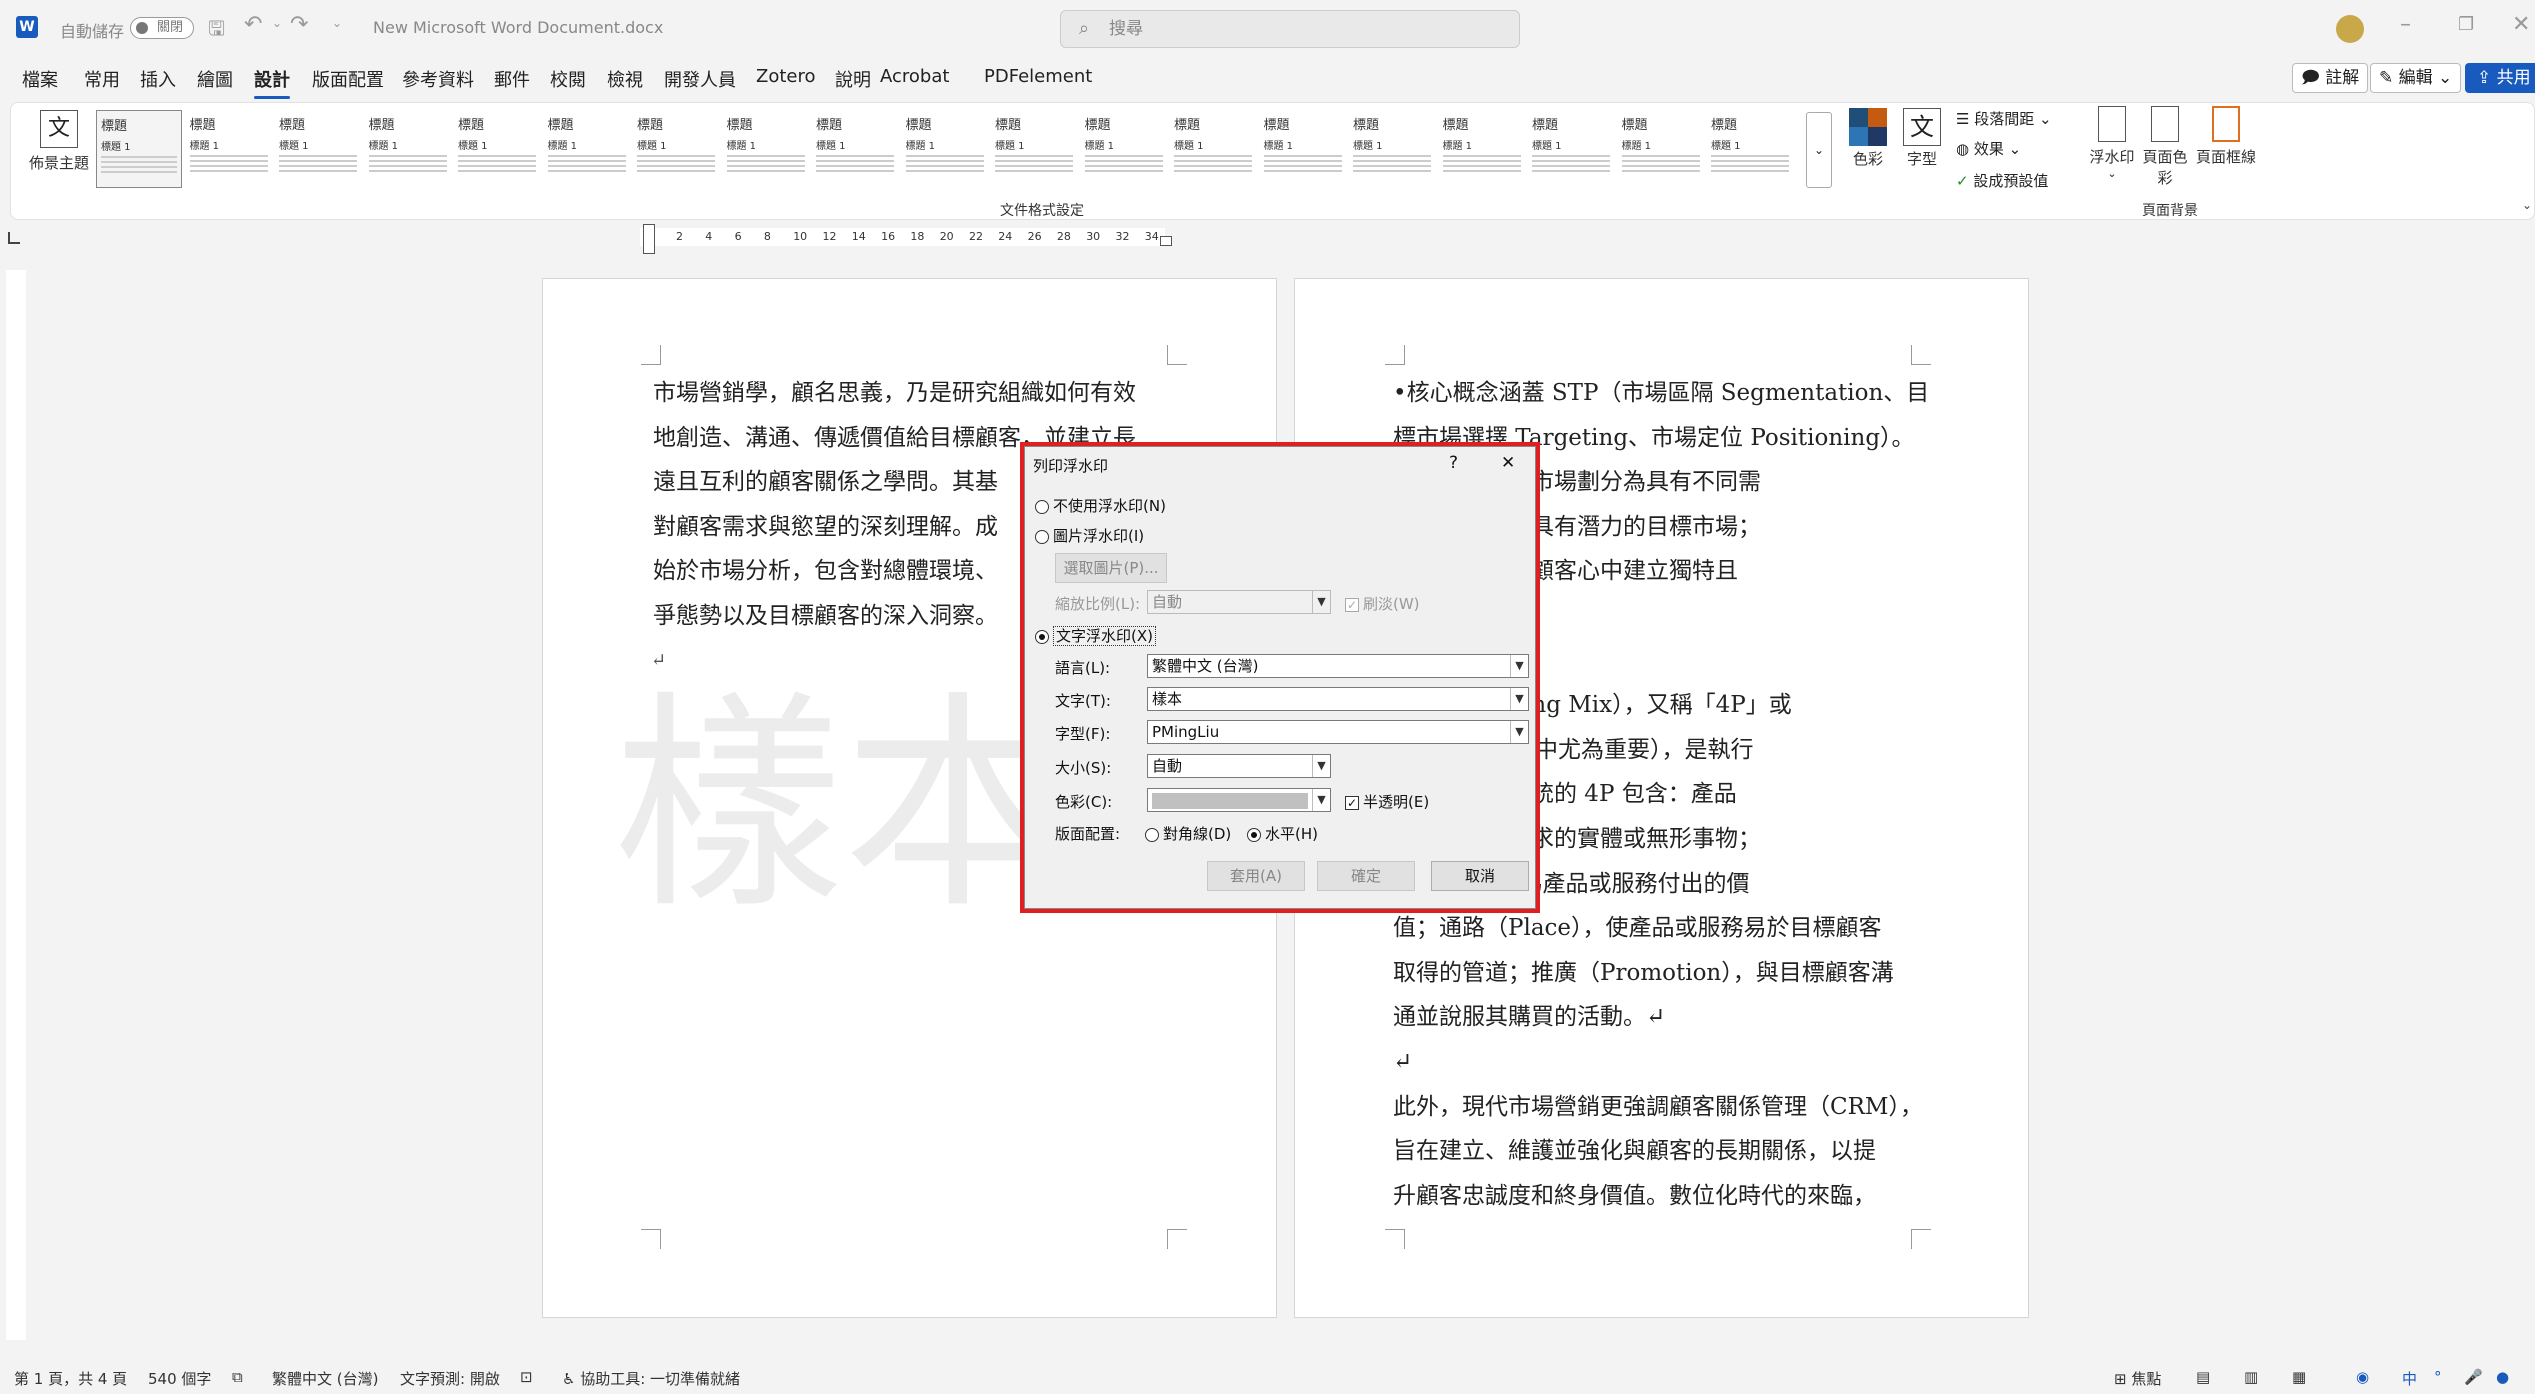 The width and height of the screenshot is (2535, 1394). What do you see at coordinates (1338, 732) in the screenshot?
I see `font-select: PMingLiu ▼` at bounding box center [1338, 732].